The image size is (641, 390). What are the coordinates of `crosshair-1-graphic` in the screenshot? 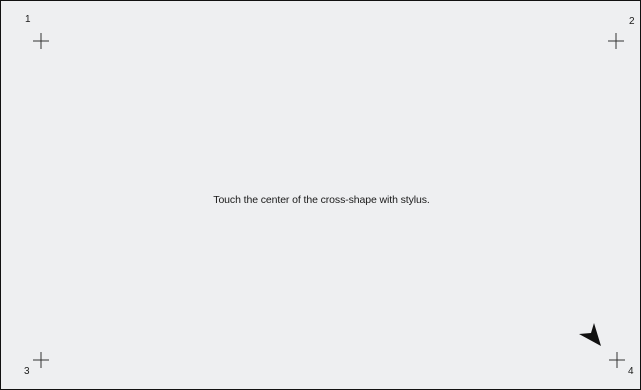 It's located at (41, 41).